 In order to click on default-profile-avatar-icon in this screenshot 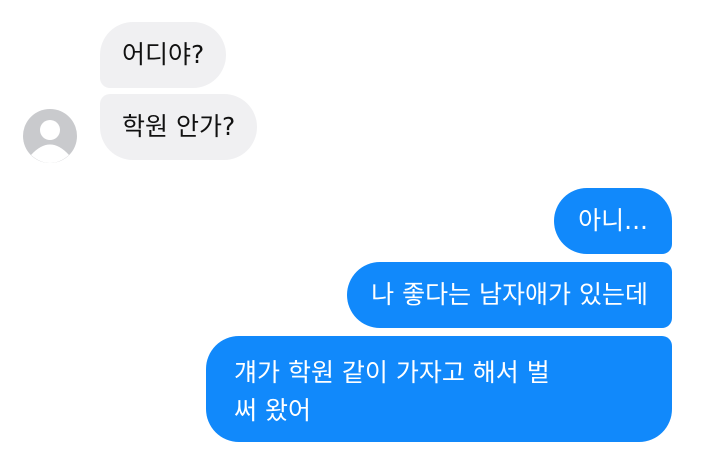, I will do `click(50, 136)`.